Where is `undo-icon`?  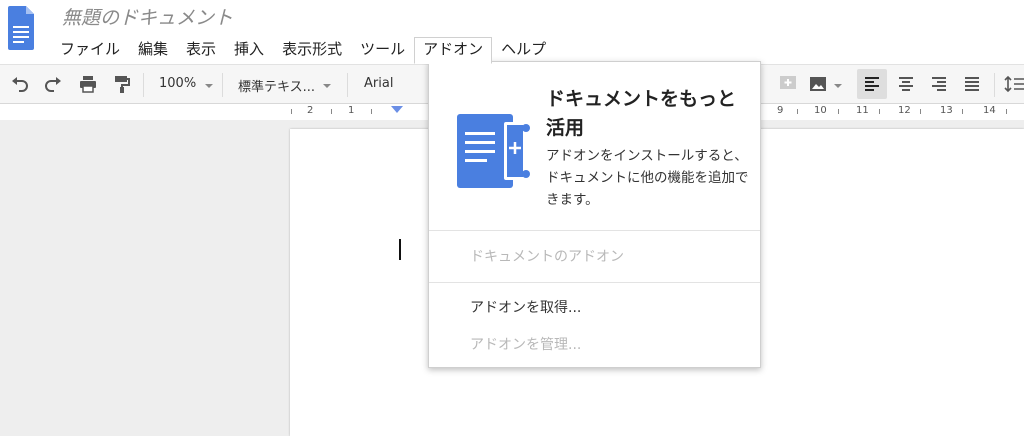
undo-icon is located at coordinates (20, 84).